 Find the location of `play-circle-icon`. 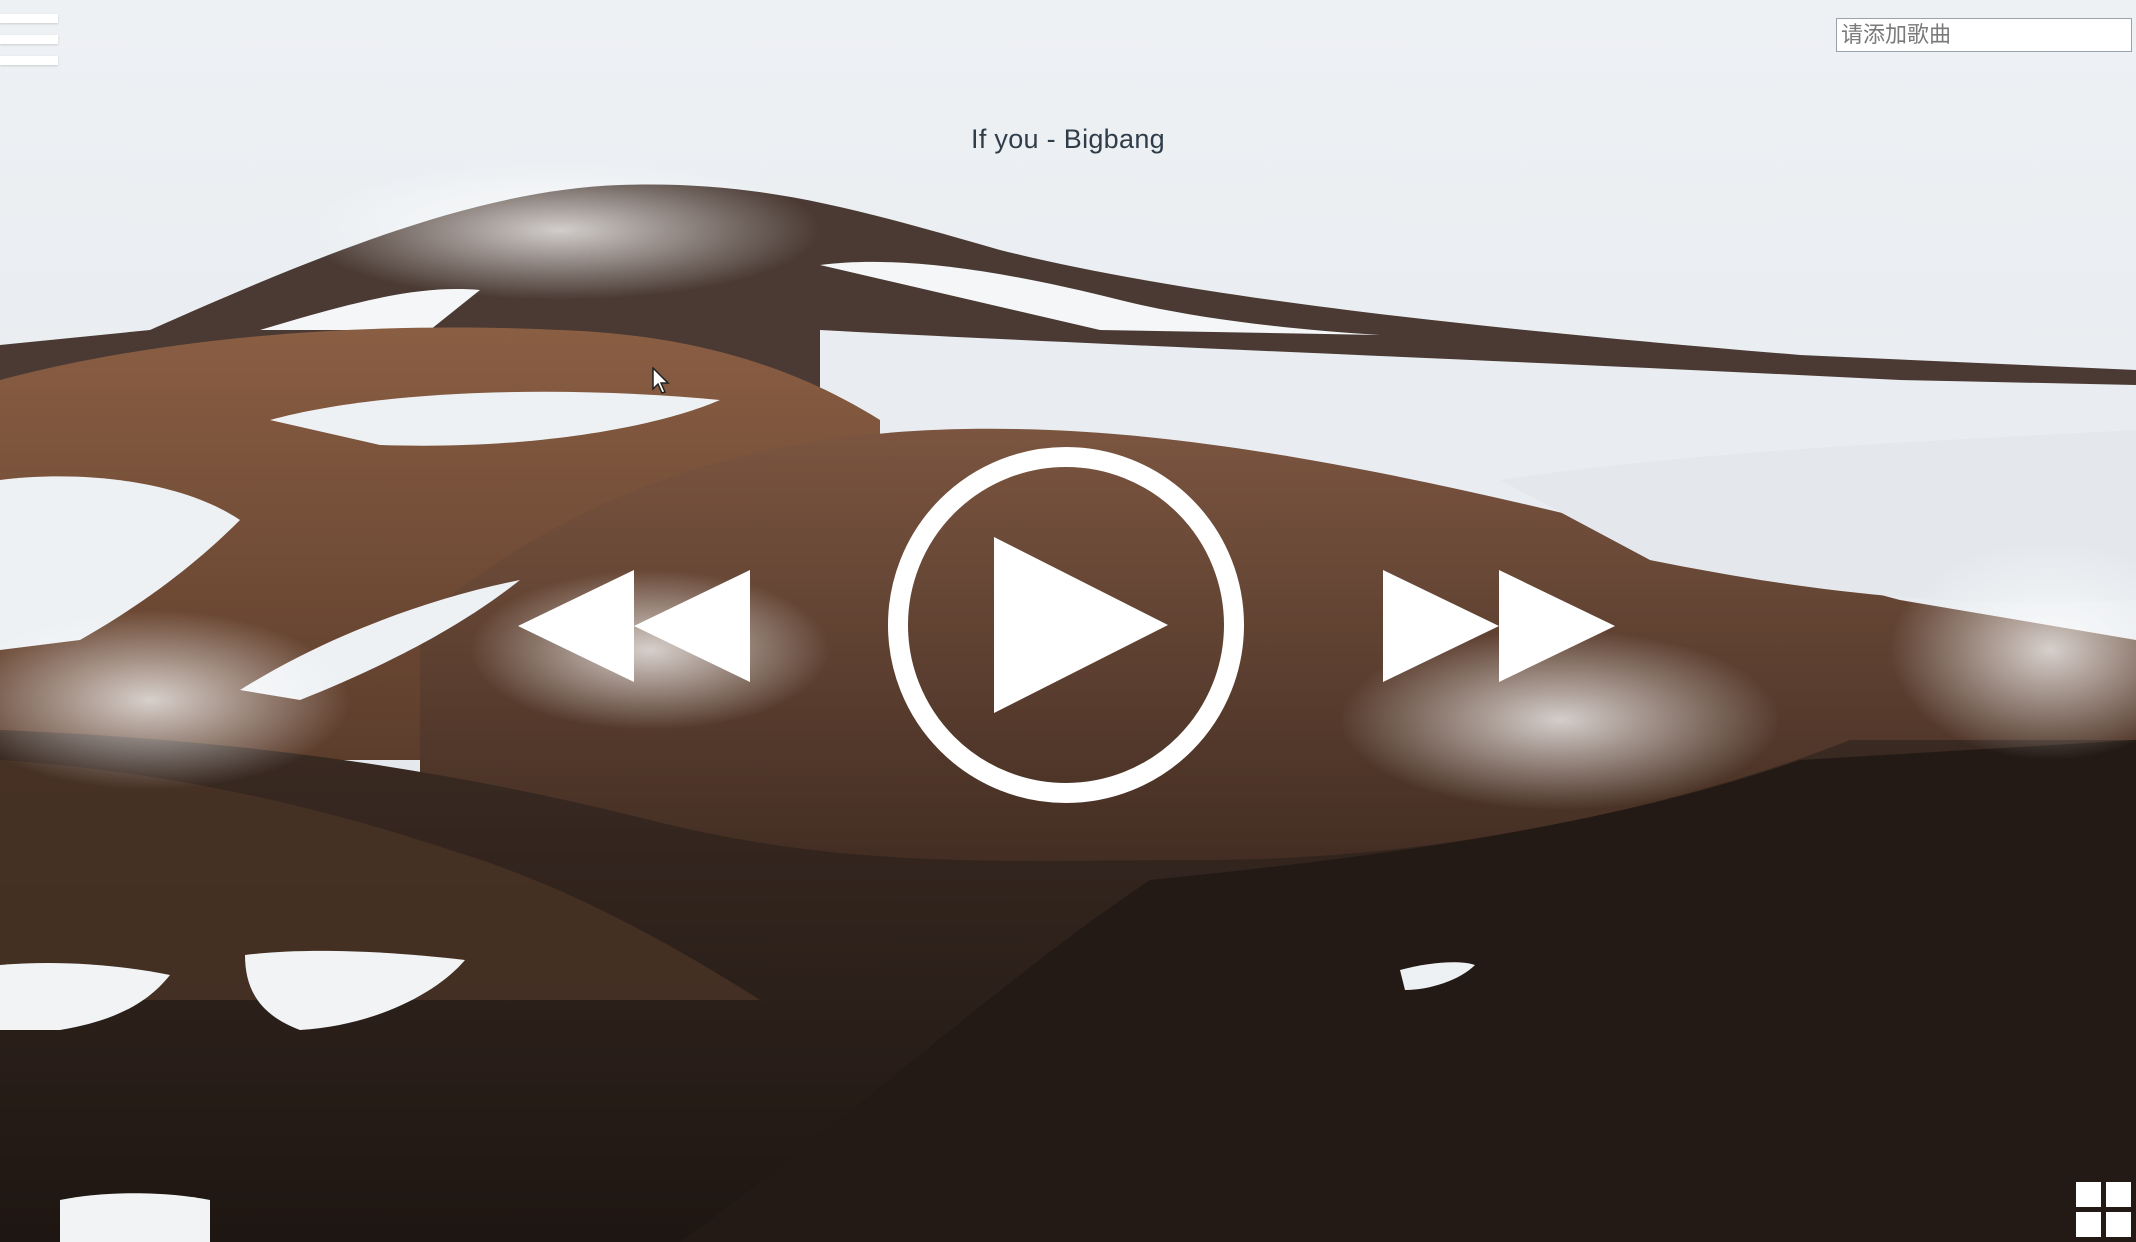

play-circle-icon is located at coordinates (1066, 625).